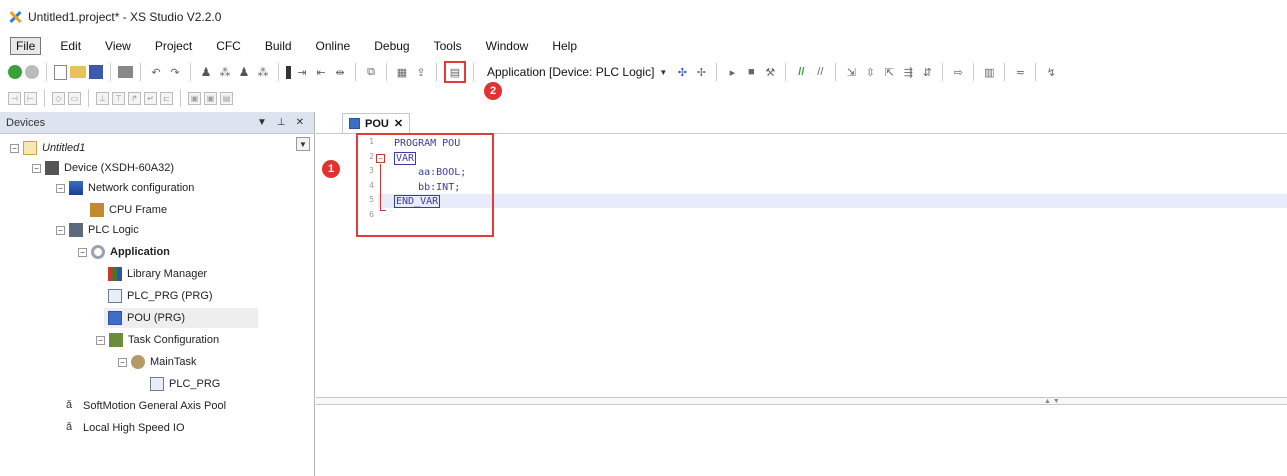 This screenshot has width=1287, height=476. What do you see at coordinates (102, 98) in the screenshot?
I see `insert-network-icon: ⊥` at bounding box center [102, 98].